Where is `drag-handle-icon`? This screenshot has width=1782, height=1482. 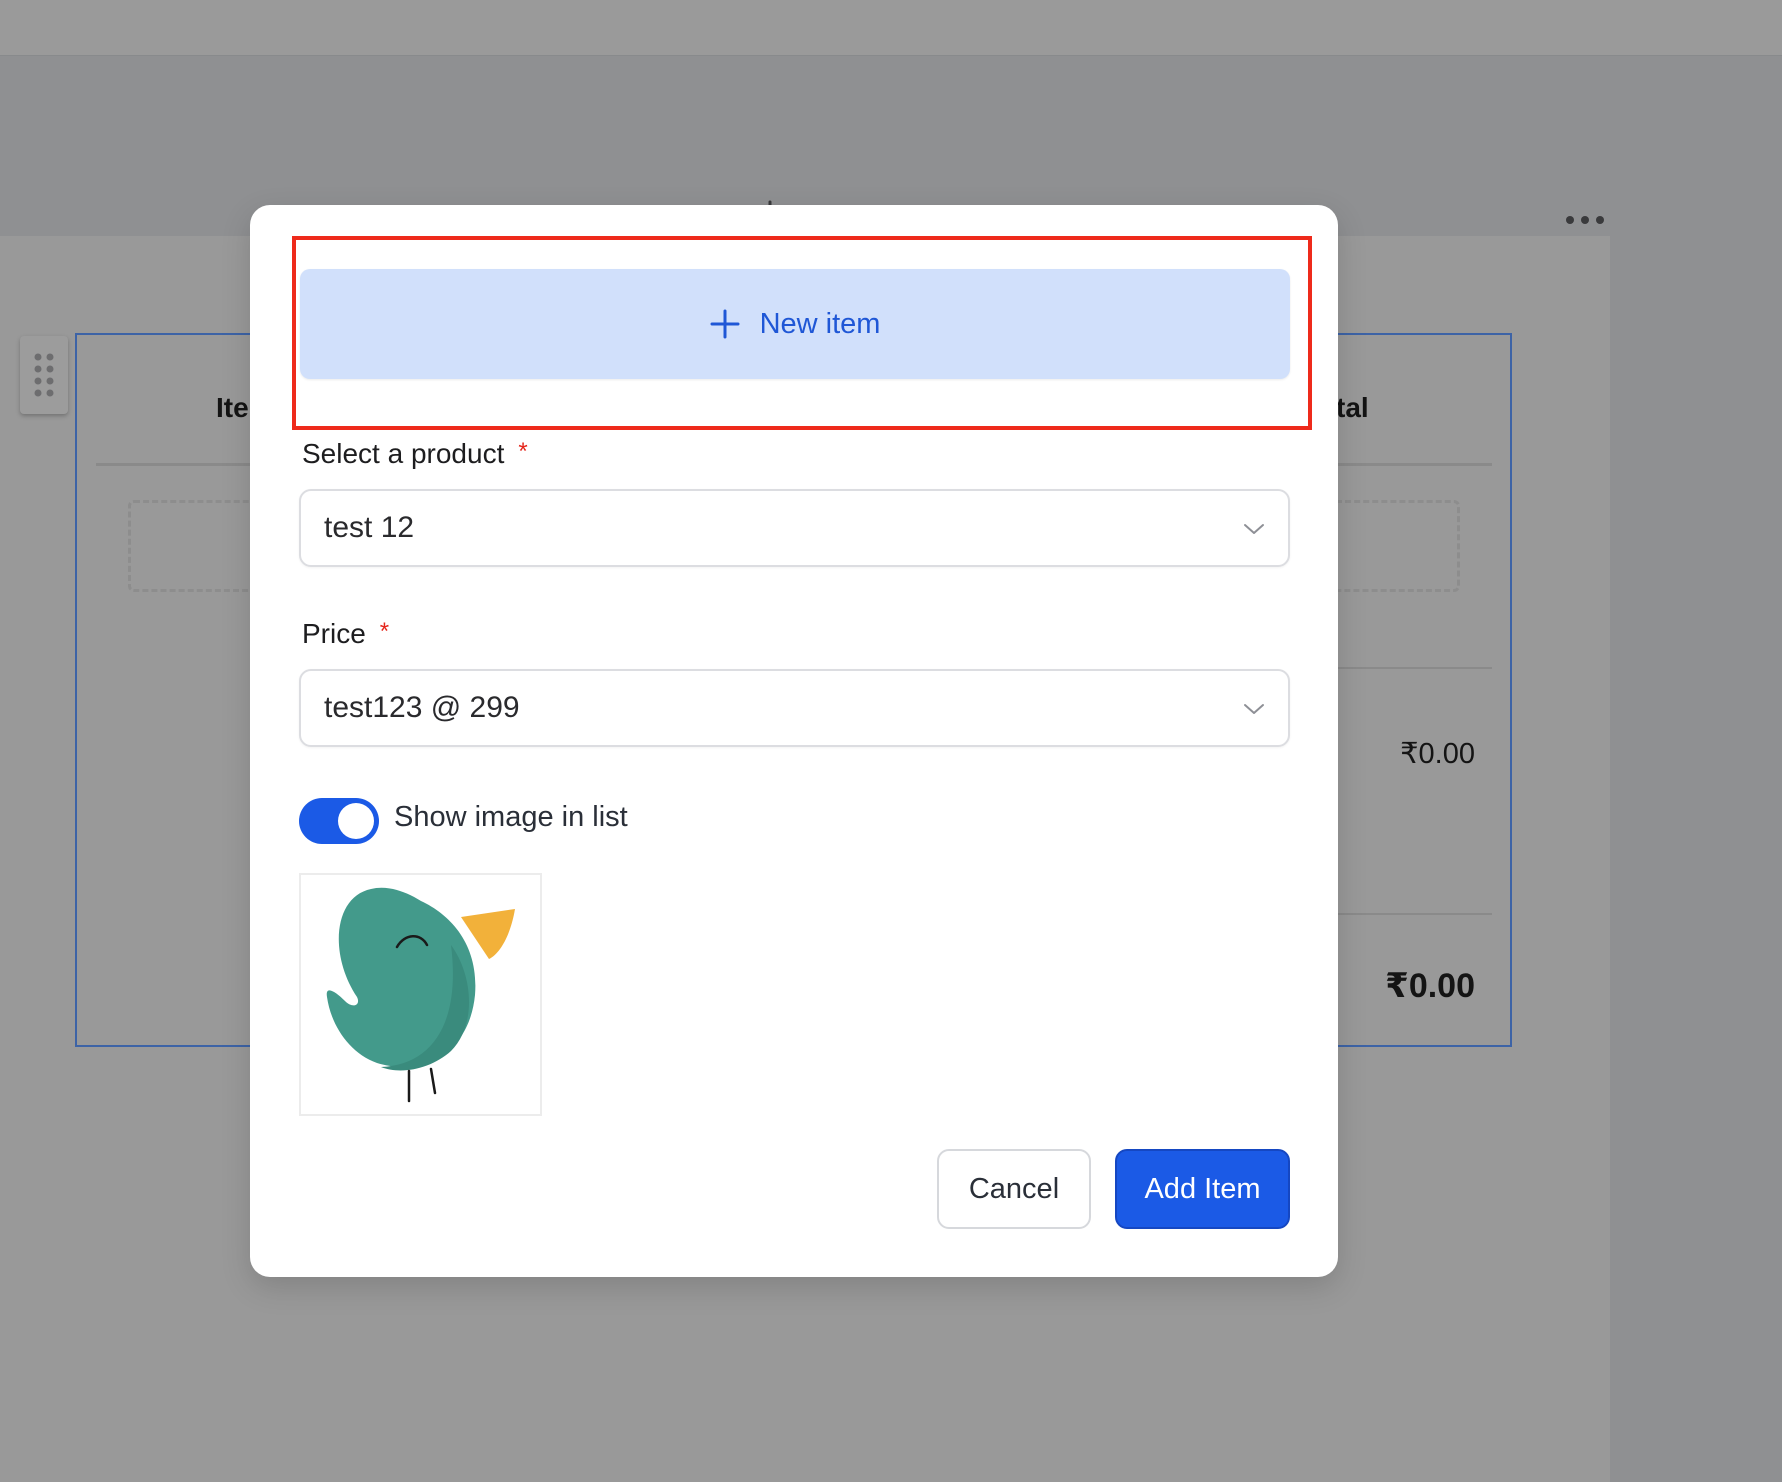 drag-handle-icon is located at coordinates (44, 375).